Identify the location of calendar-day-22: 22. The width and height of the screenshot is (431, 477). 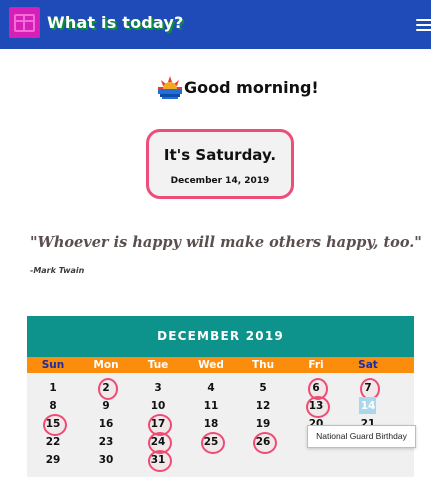
(53, 442).